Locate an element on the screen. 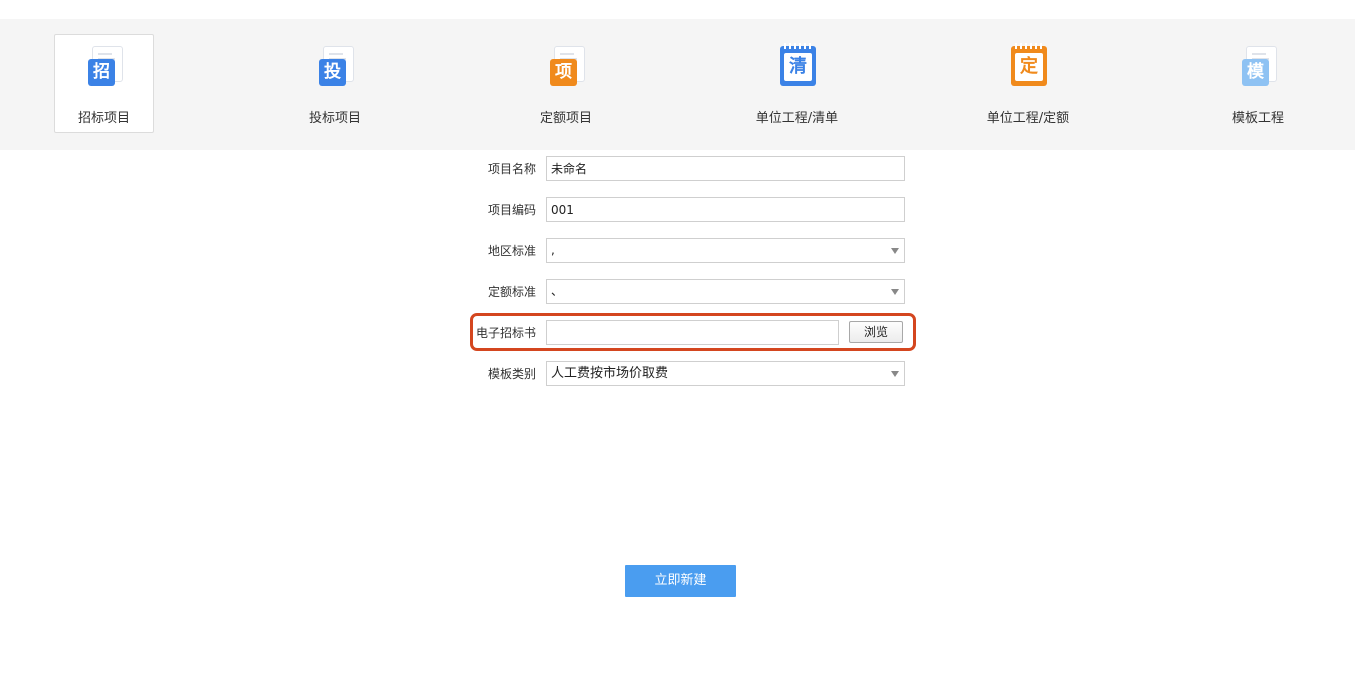 This screenshot has height=675, width=1355. region-standard-select: , is located at coordinates (725, 250).